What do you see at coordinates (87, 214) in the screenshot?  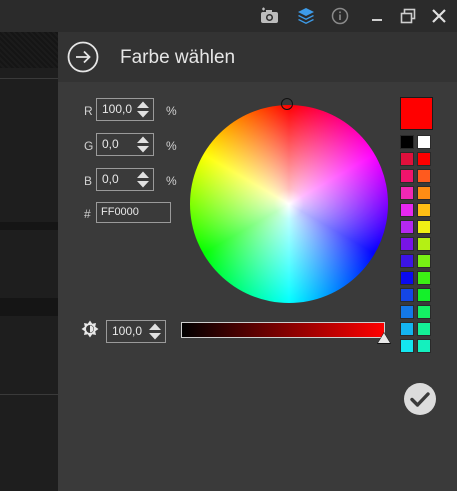 I see `hex-label: #` at bounding box center [87, 214].